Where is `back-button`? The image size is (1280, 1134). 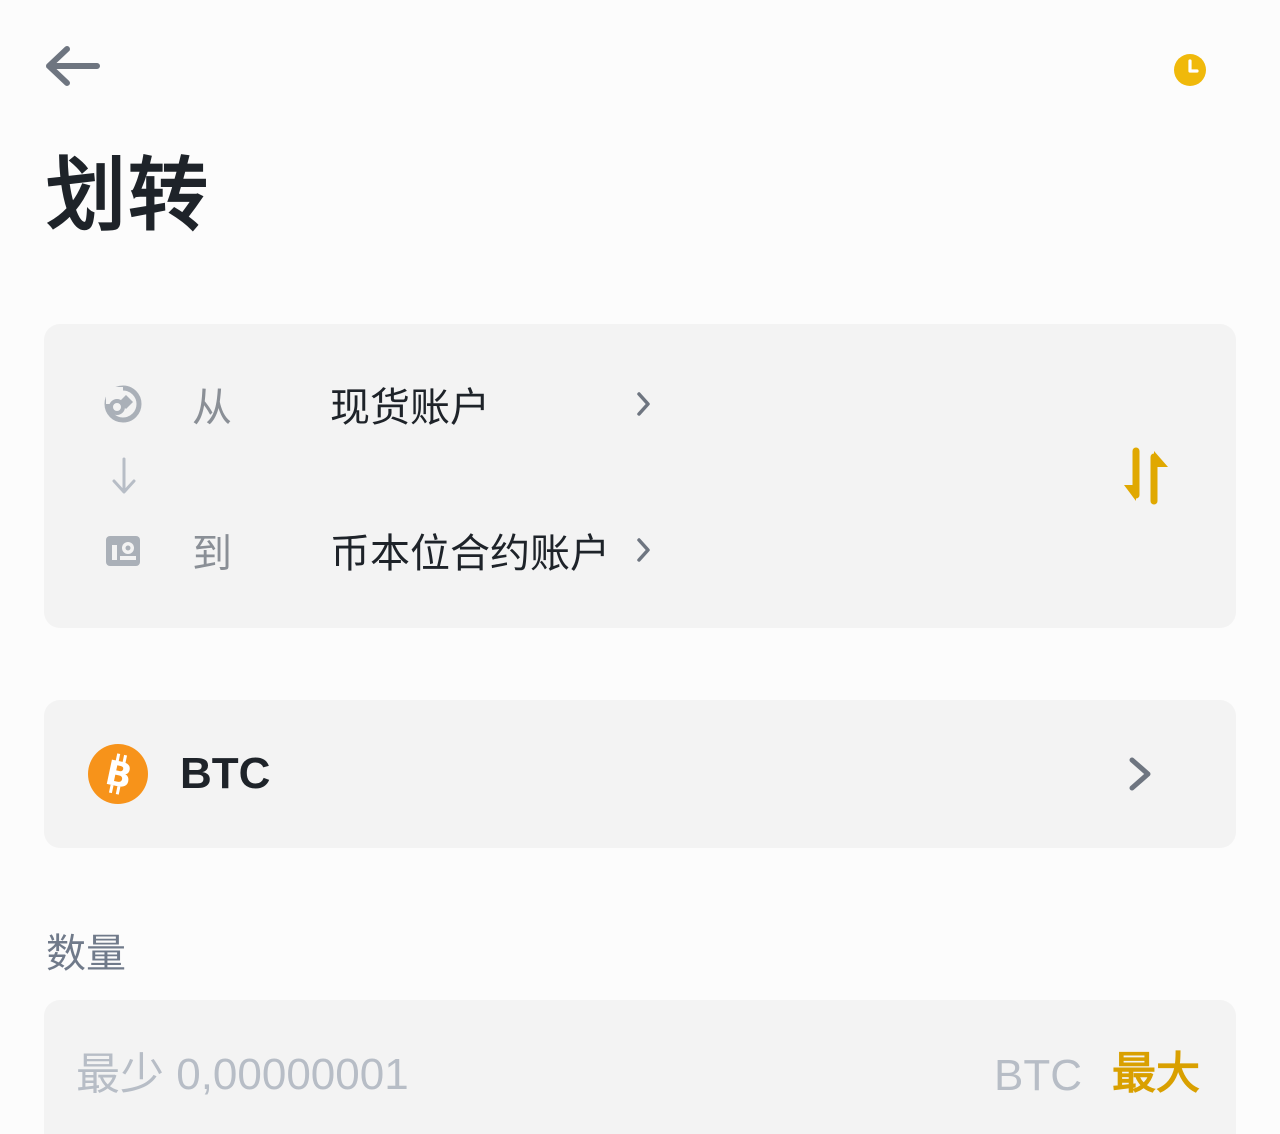
back-button is located at coordinates (72, 66).